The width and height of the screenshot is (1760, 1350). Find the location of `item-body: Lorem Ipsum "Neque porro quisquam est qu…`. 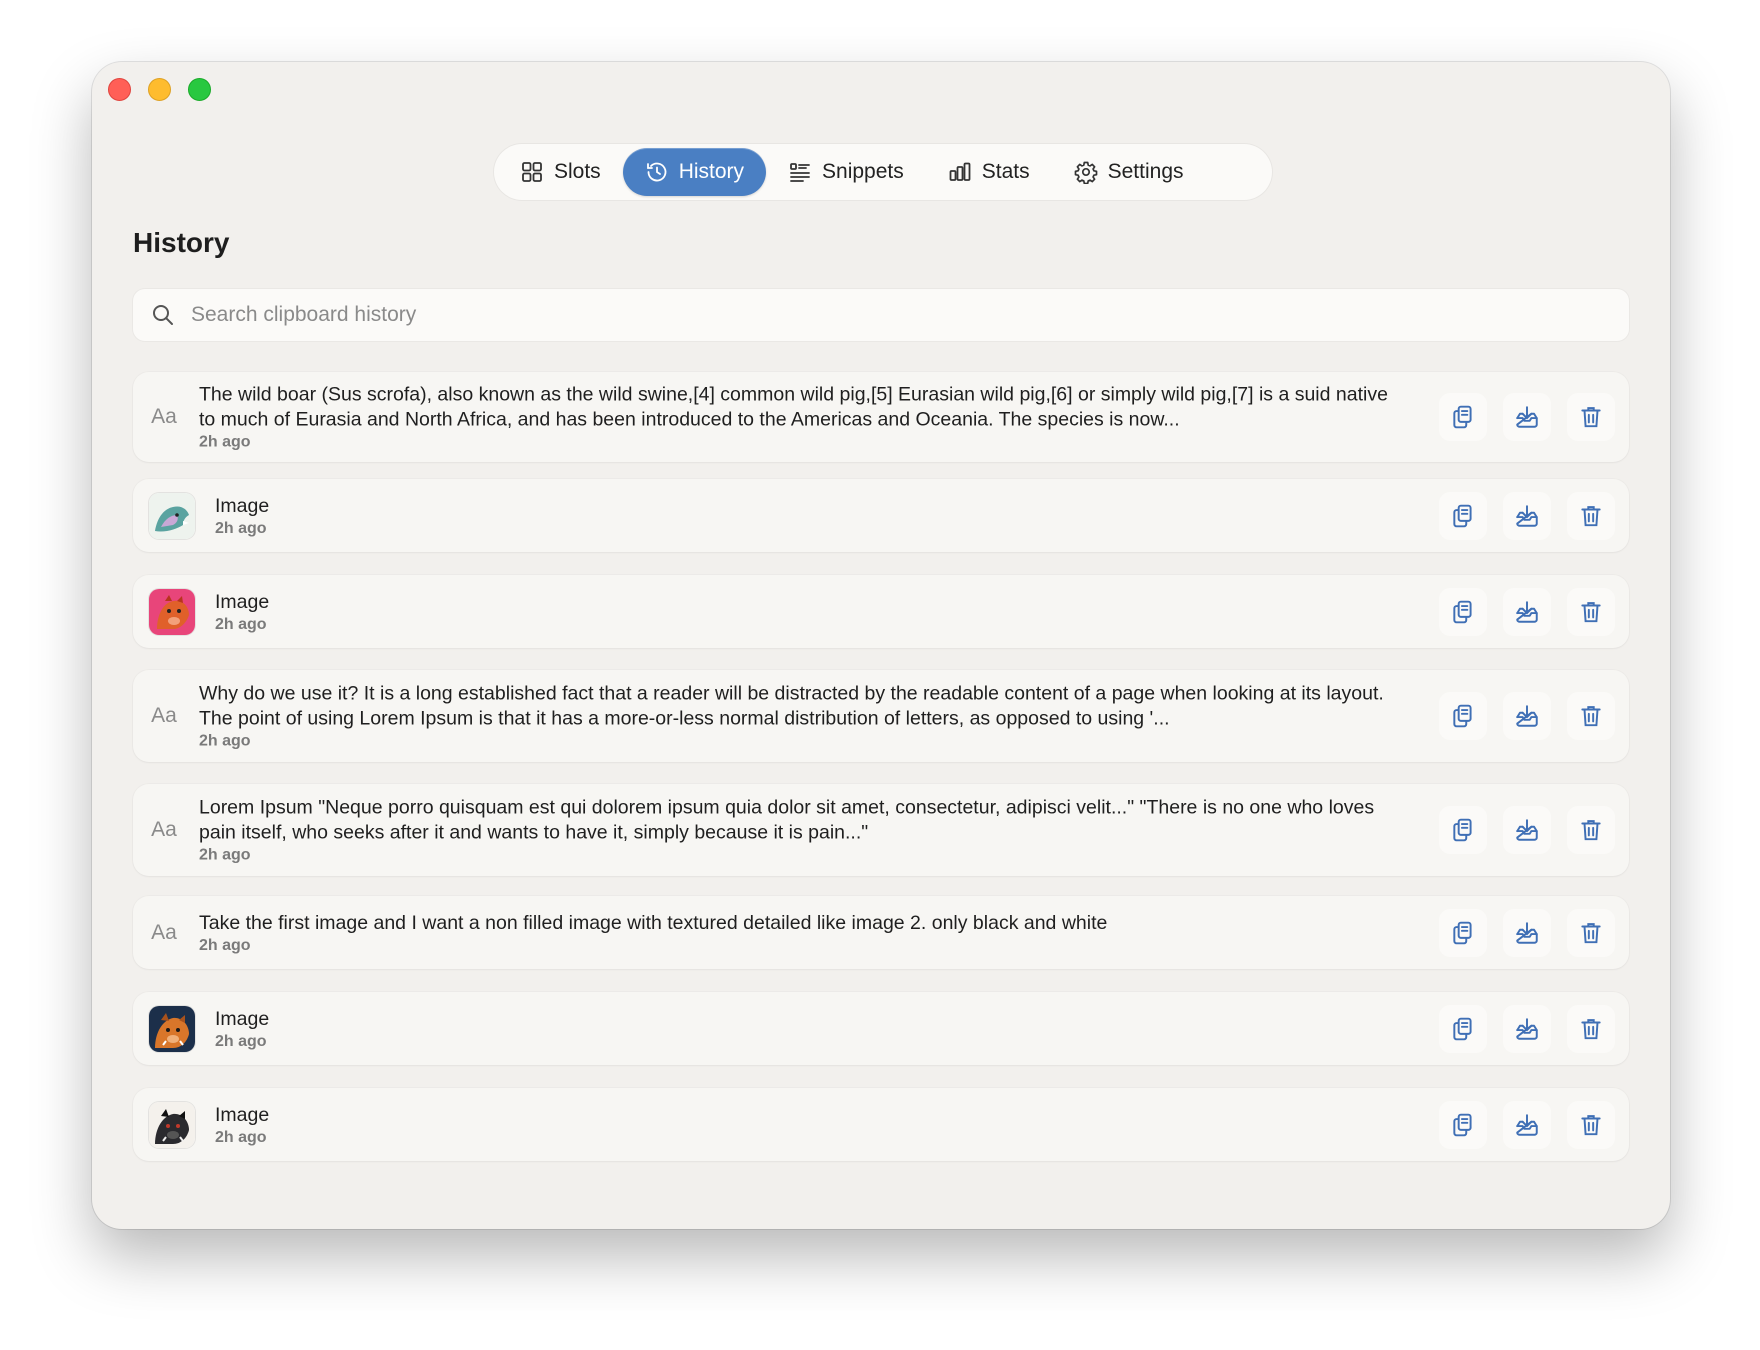

item-body: Lorem Ipsum "Neque porro quisquam est qu… is located at coordinates (799, 830).